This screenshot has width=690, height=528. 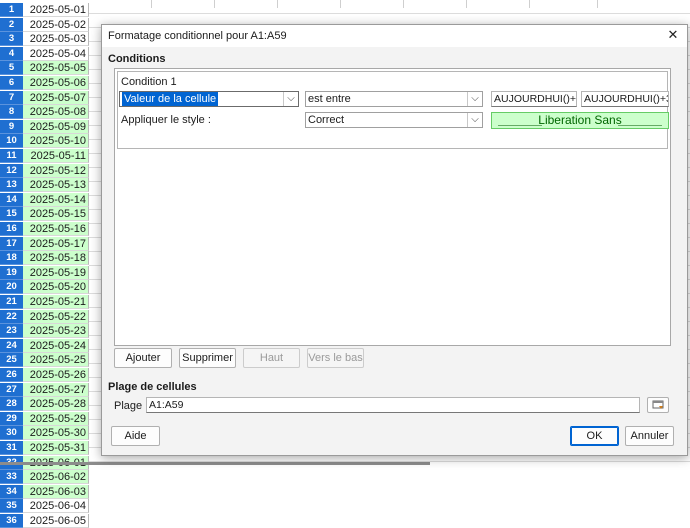 What do you see at coordinates (625, 99) in the screenshot?
I see `value2-input: AUJOURDHUI()+30` at bounding box center [625, 99].